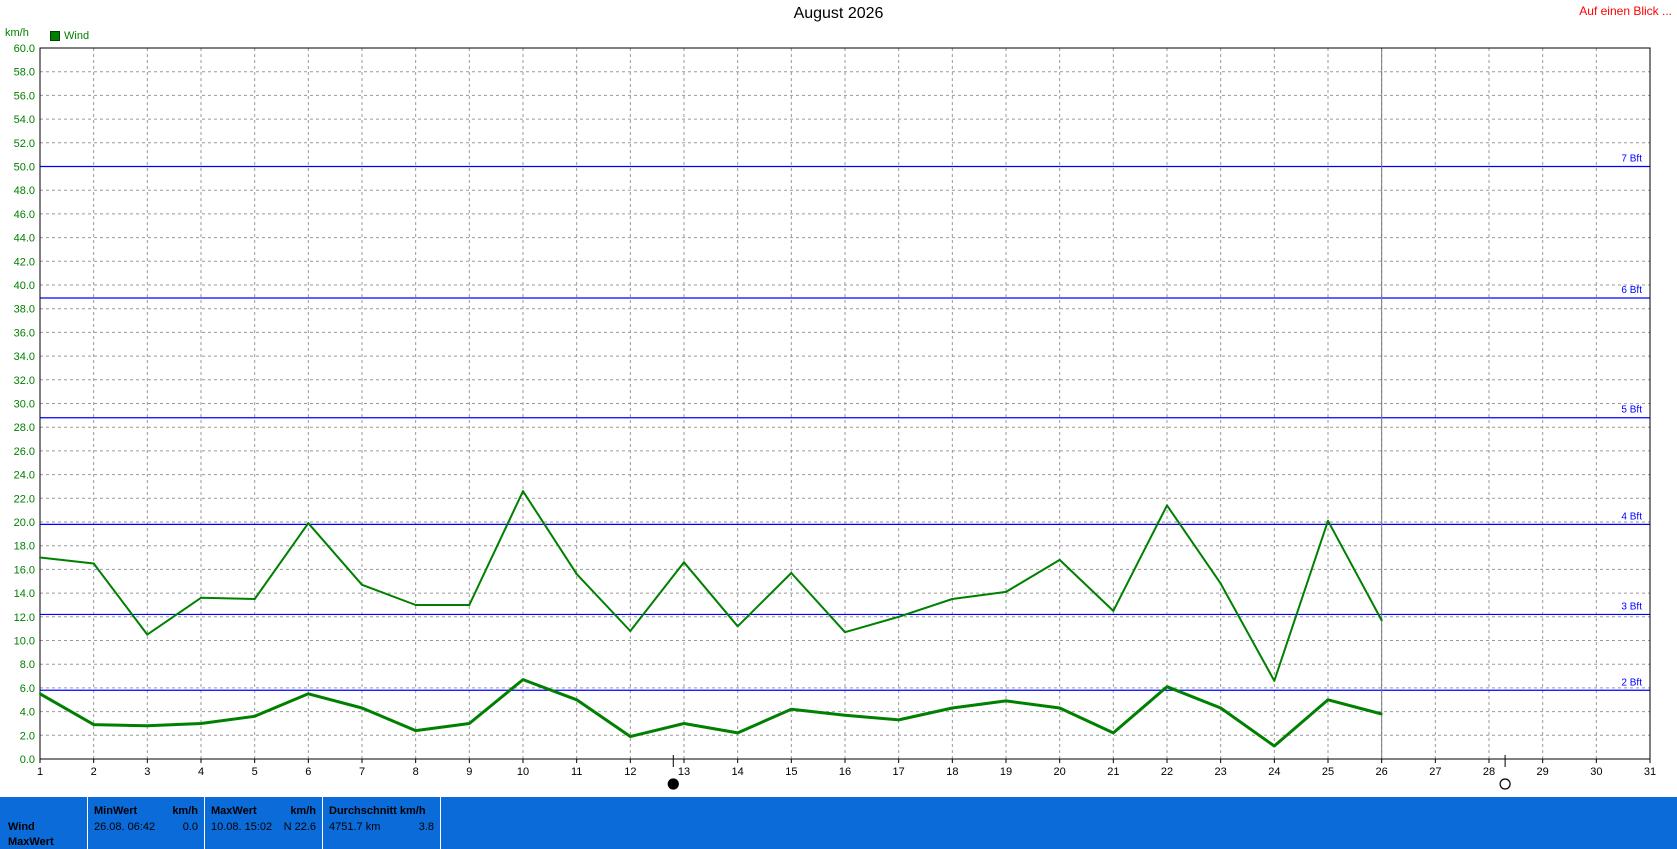 This screenshot has width=1677, height=849. Describe the element at coordinates (711, 713) in the screenshot. I see `series-line-average` at that location.